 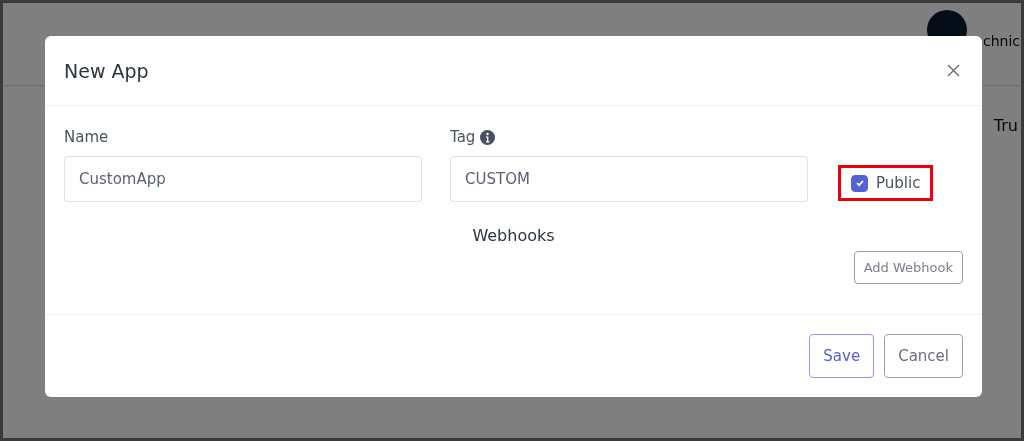 What do you see at coordinates (842, 356) in the screenshot?
I see `save-button: Save` at bounding box center [842, 356].